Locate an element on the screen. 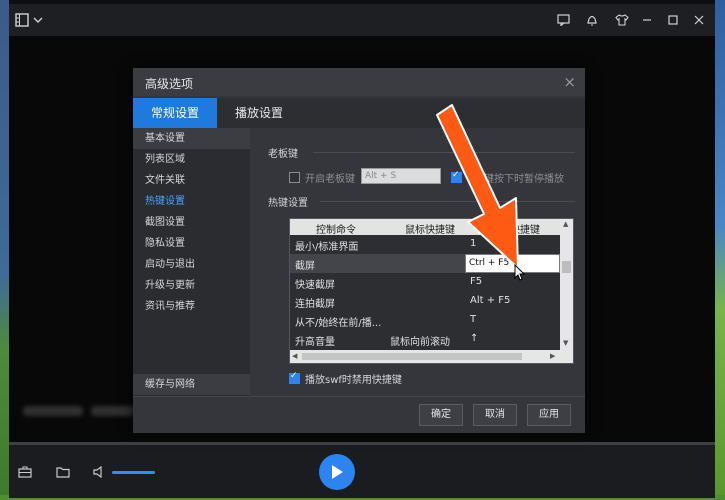 Image resolution: width=725 pixels, height=500 pixels. sidebar-item-file-association: 文件关联 is located at coordinates (191, 180).